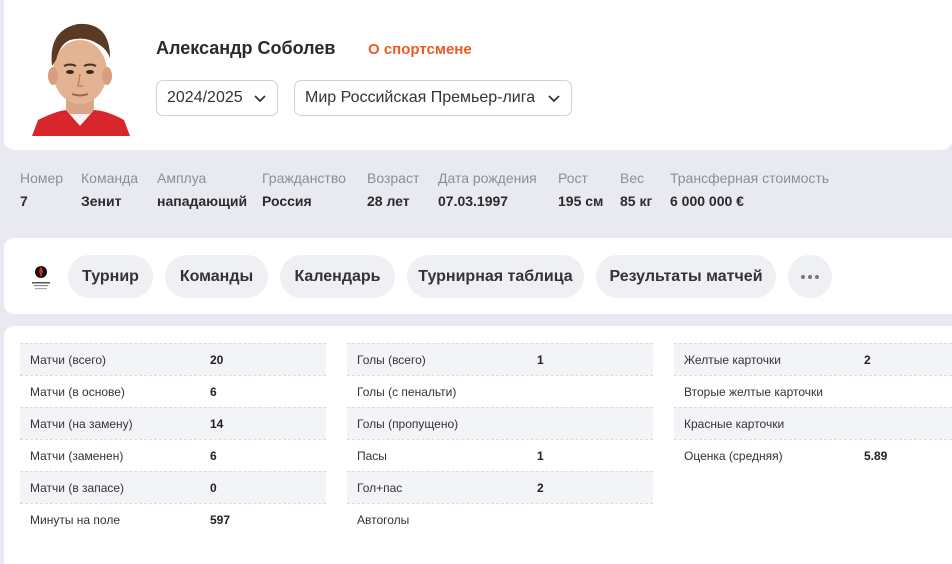  I want to click on stat-value: Россия, so click(287, 201).